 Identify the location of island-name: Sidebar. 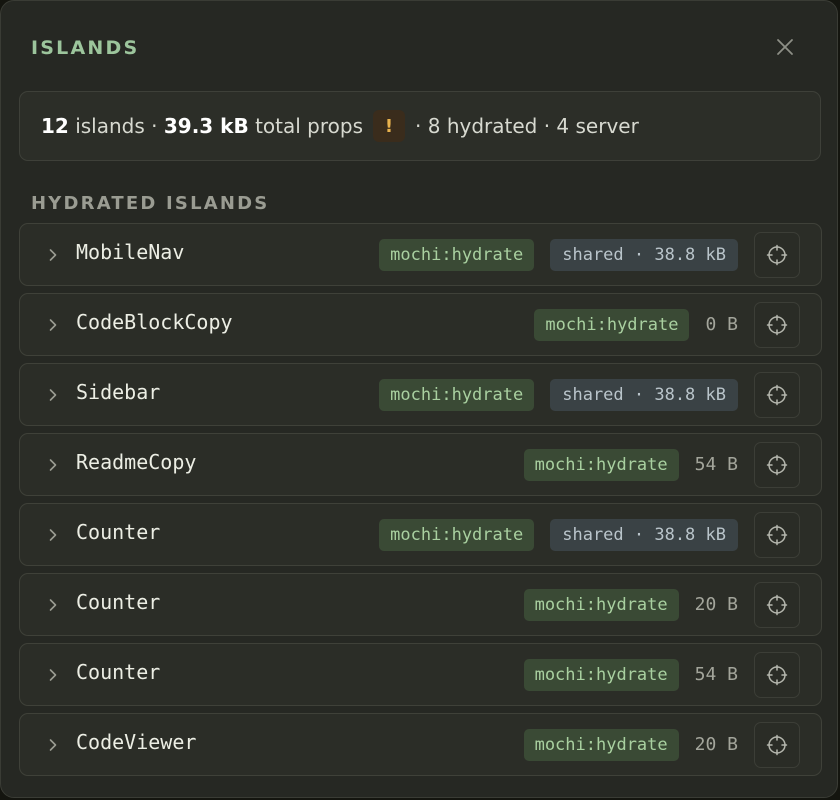
(118, 391).